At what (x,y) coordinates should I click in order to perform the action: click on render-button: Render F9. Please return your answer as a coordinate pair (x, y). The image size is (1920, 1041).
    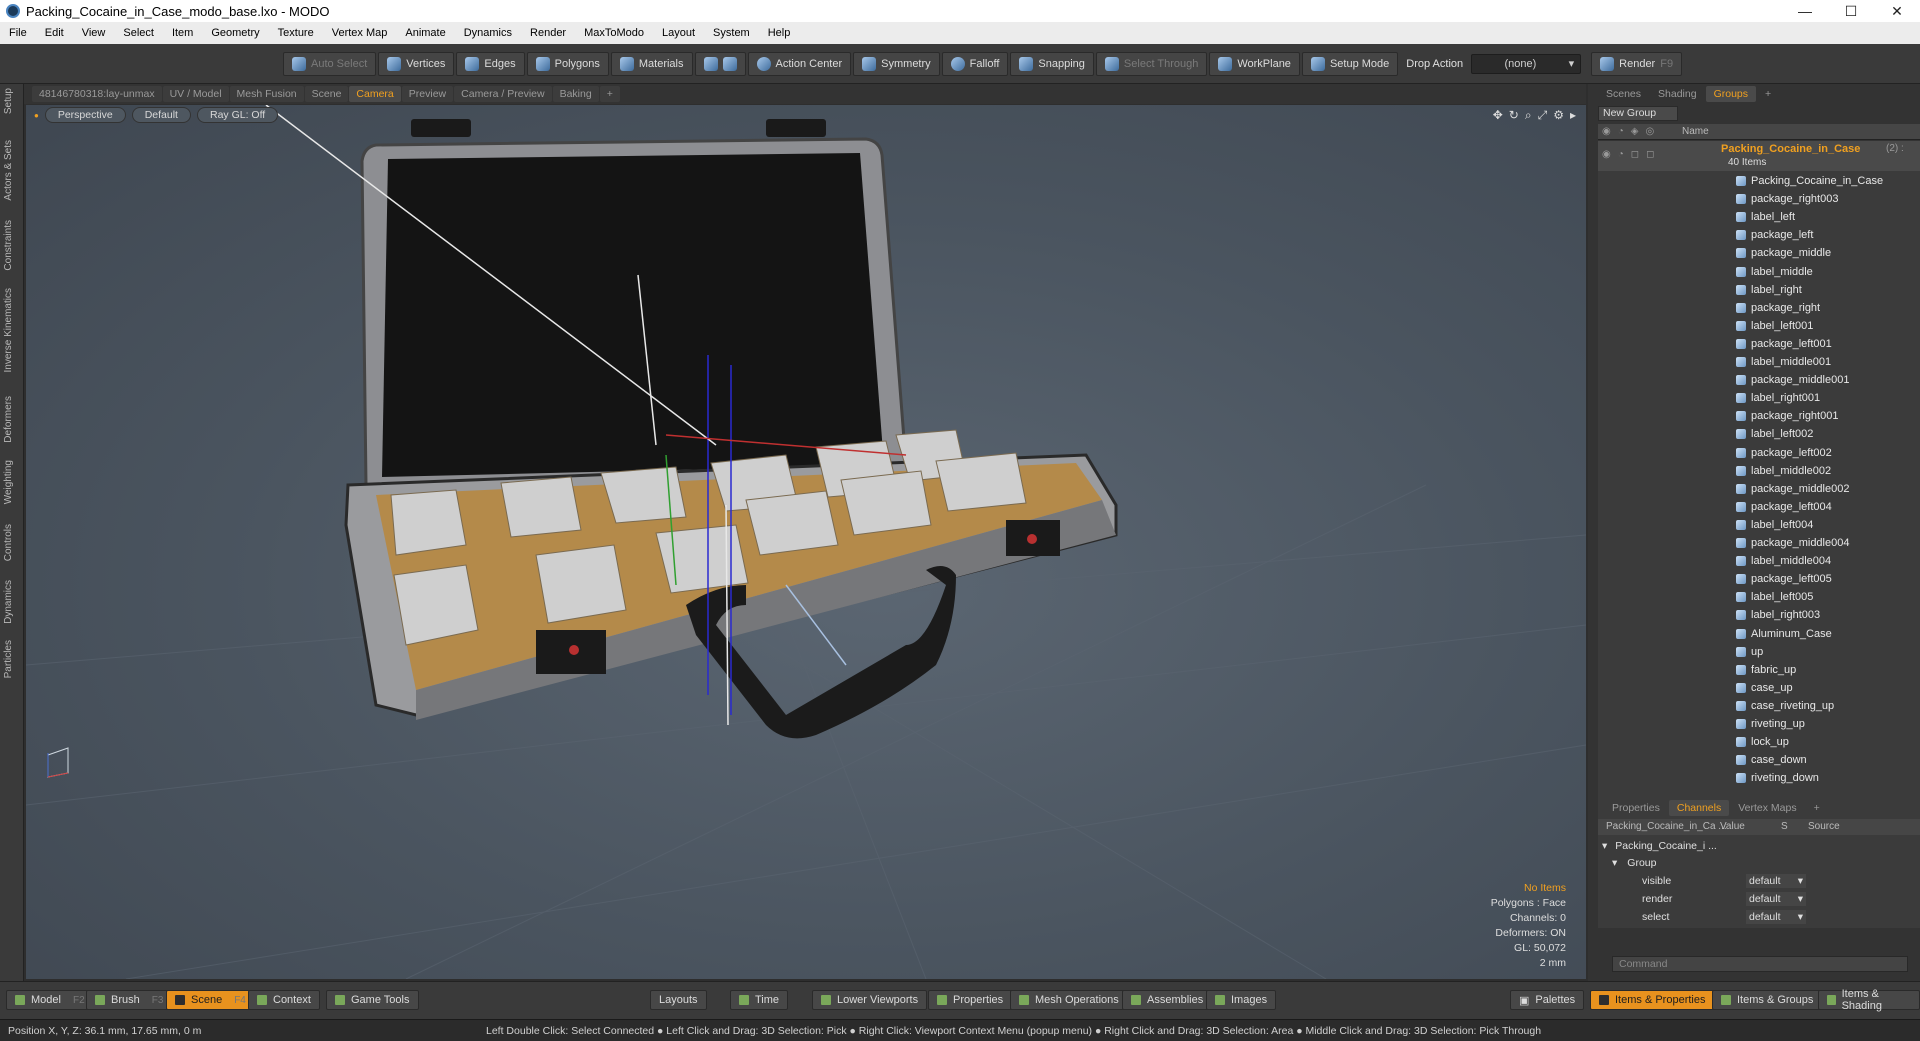
    Looking at the image, I should click on (1637, 63).